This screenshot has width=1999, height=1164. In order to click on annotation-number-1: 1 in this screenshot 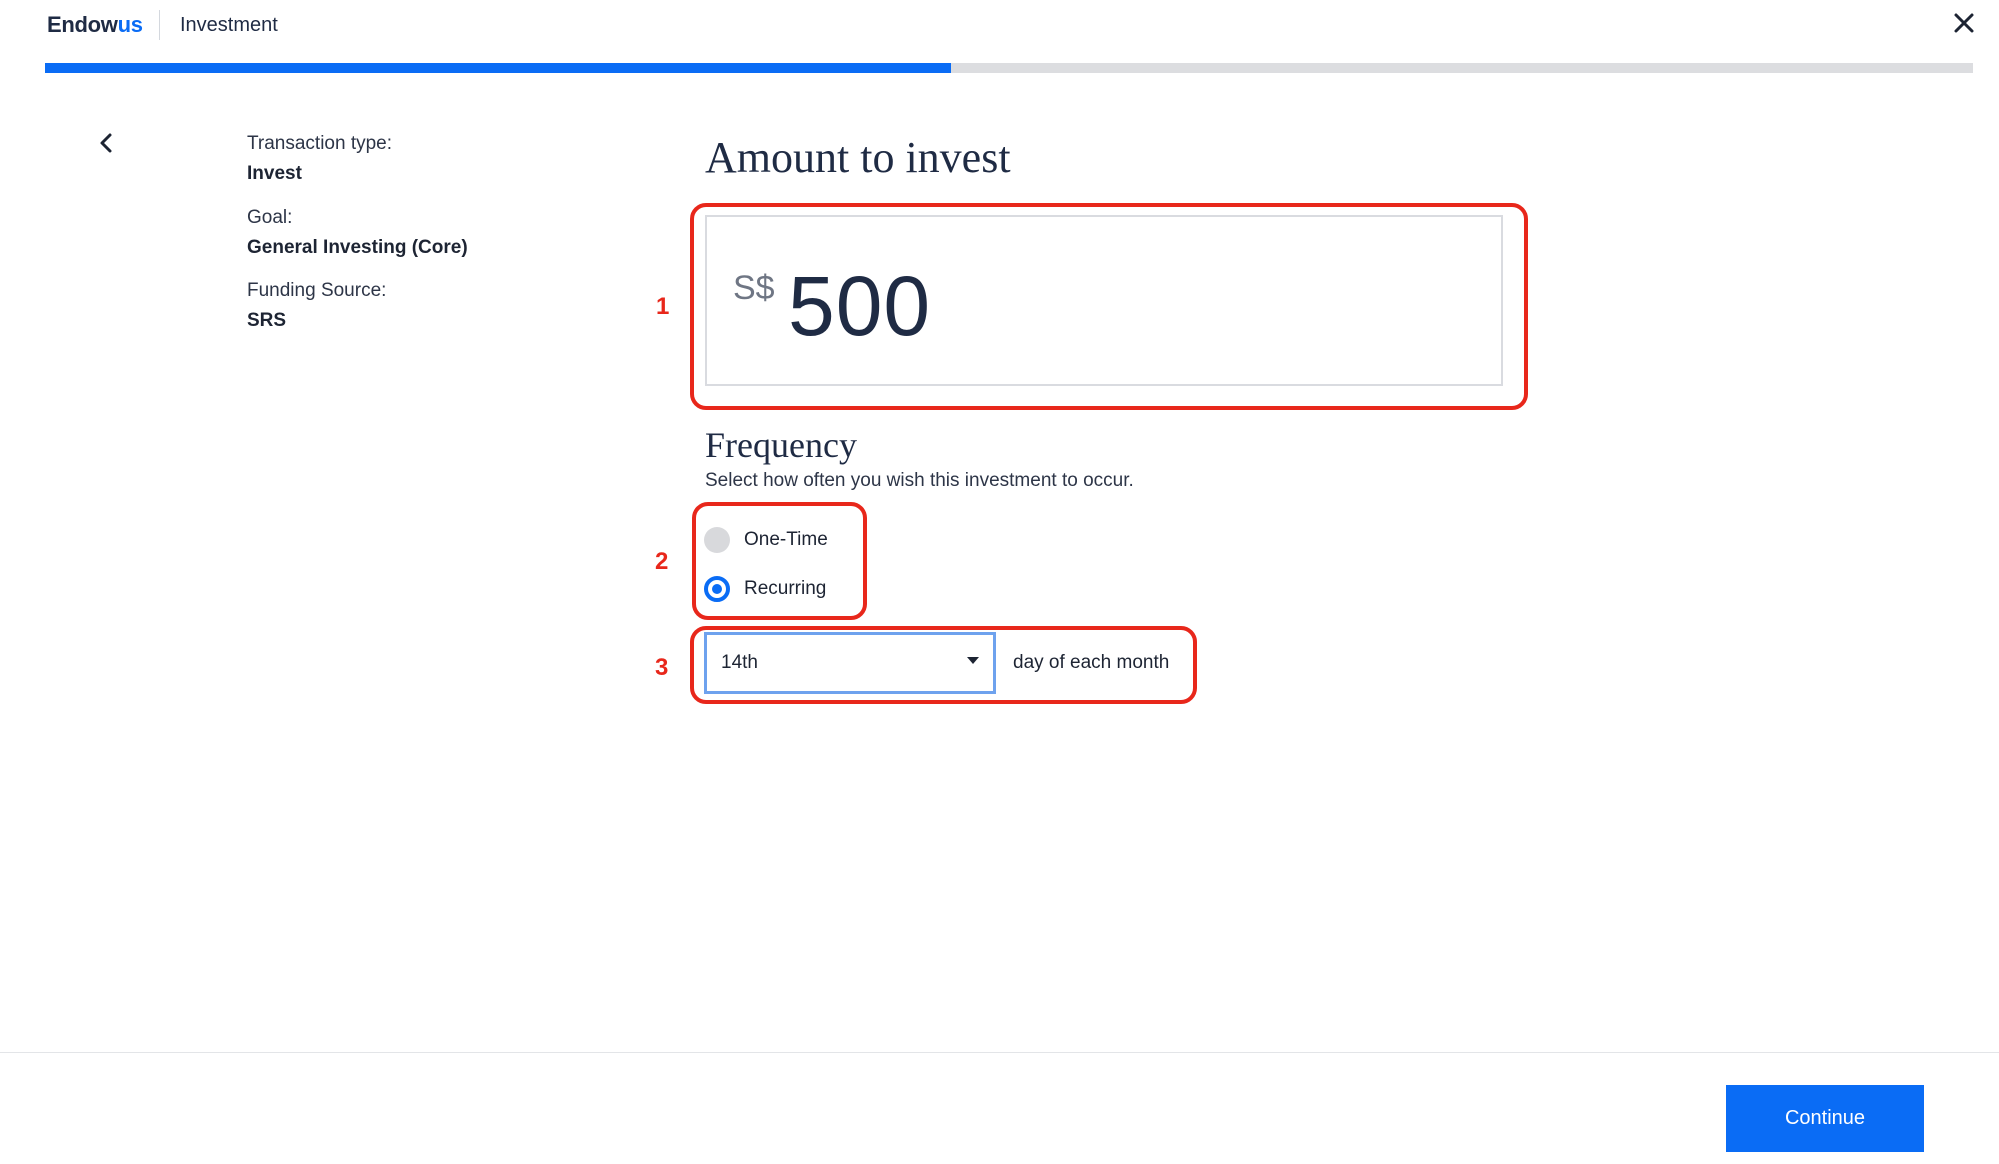, I will do `click(663, 306)`.